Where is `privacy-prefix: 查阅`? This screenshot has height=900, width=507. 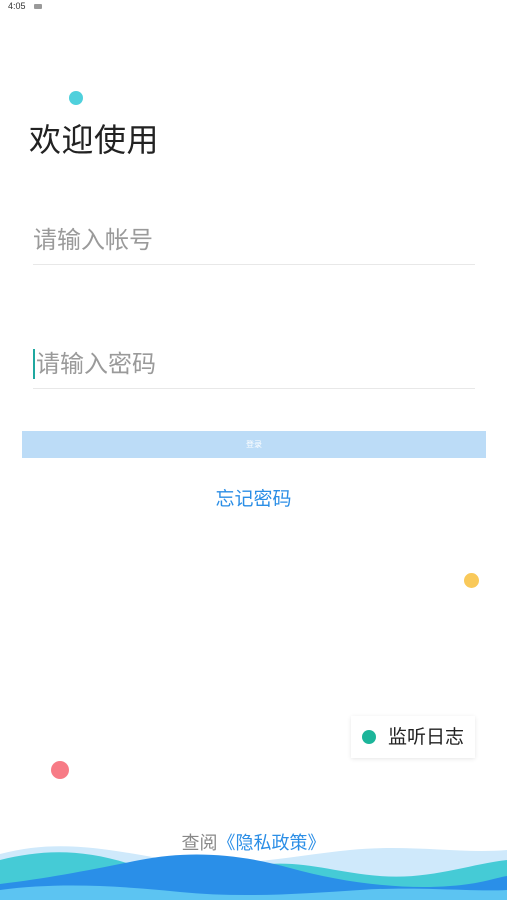
privacy-prefix: 查阅 is located at coordinates (199, 843).